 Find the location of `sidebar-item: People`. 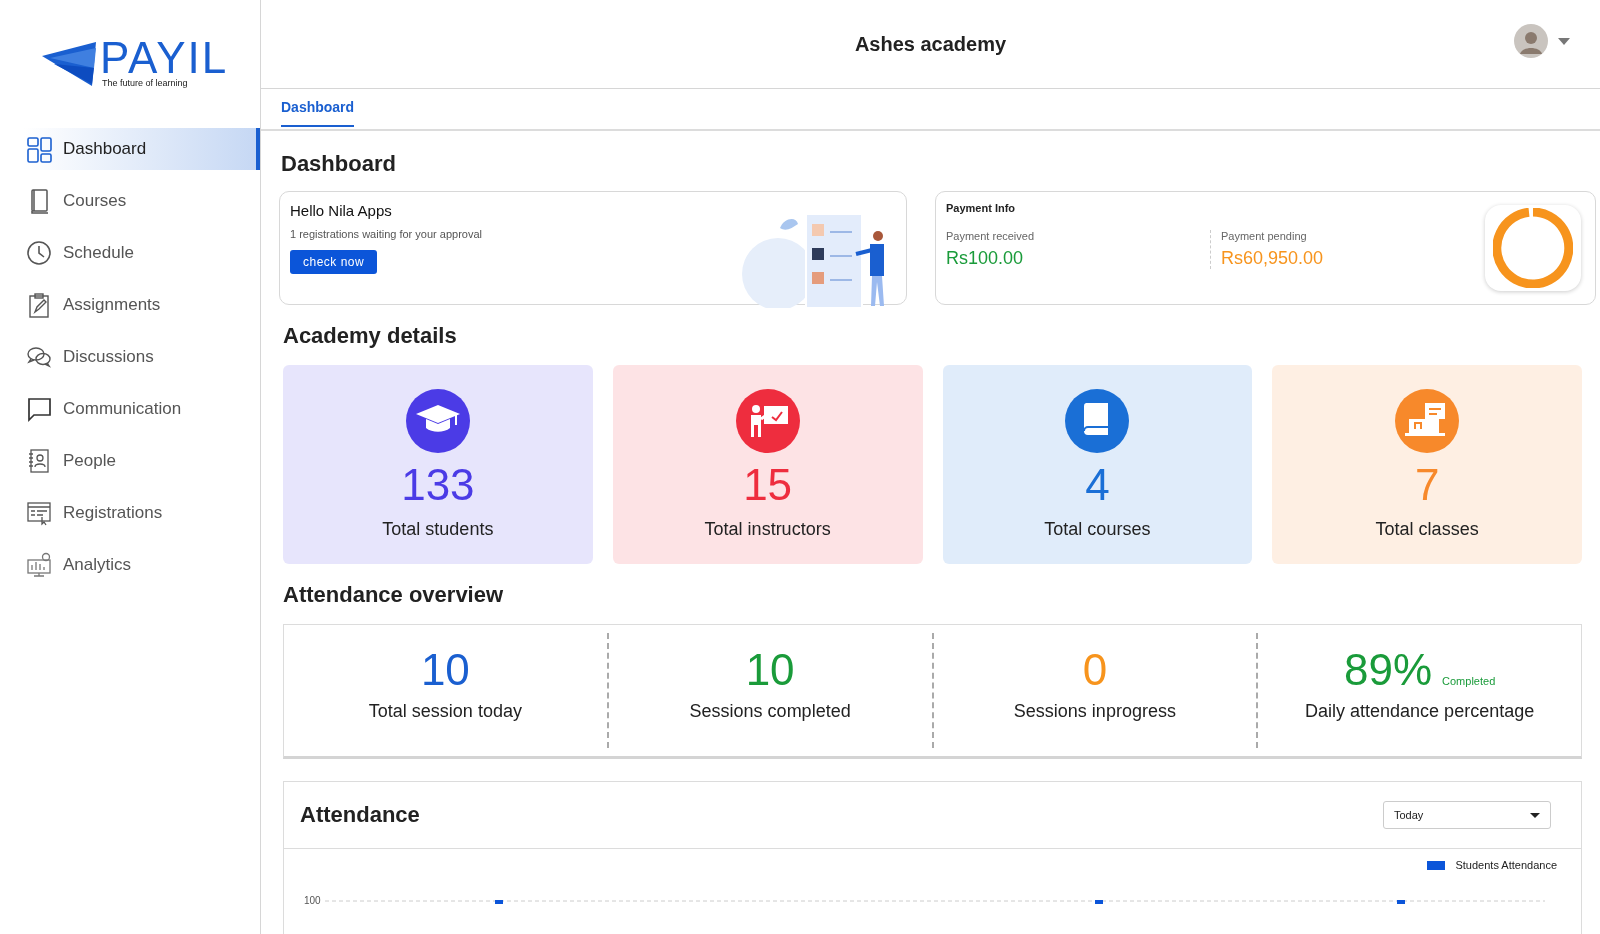

sidebar-item: People is located at coordinates (142, 461).